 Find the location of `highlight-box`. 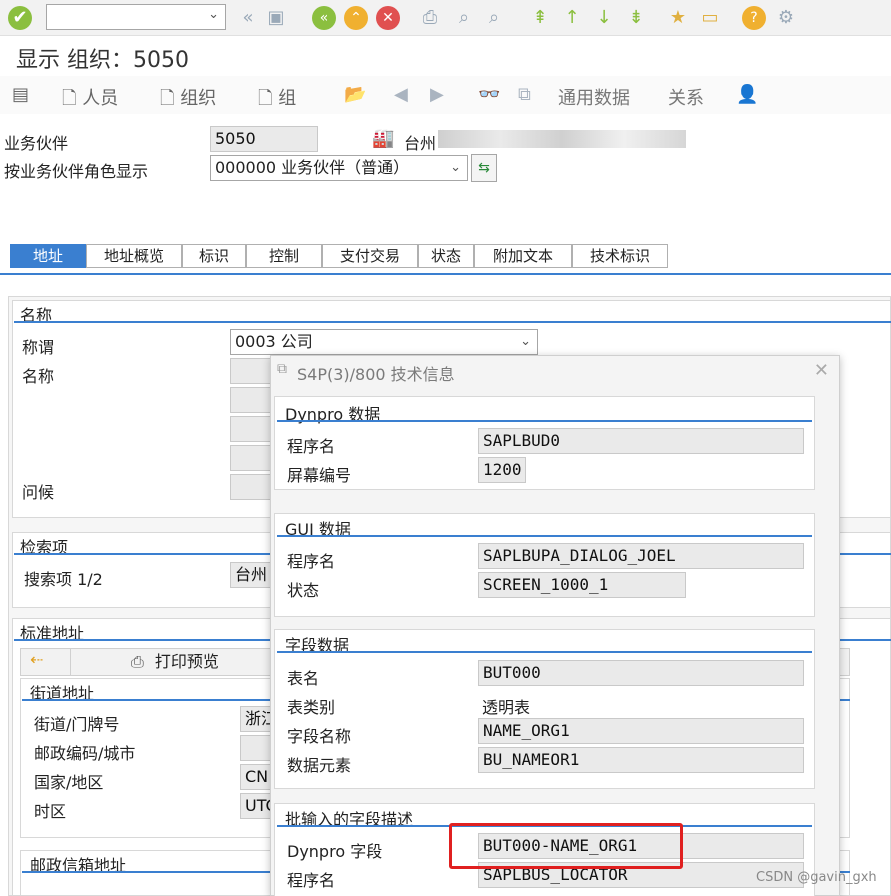

highlight-box is located at coordinates (566, 846).